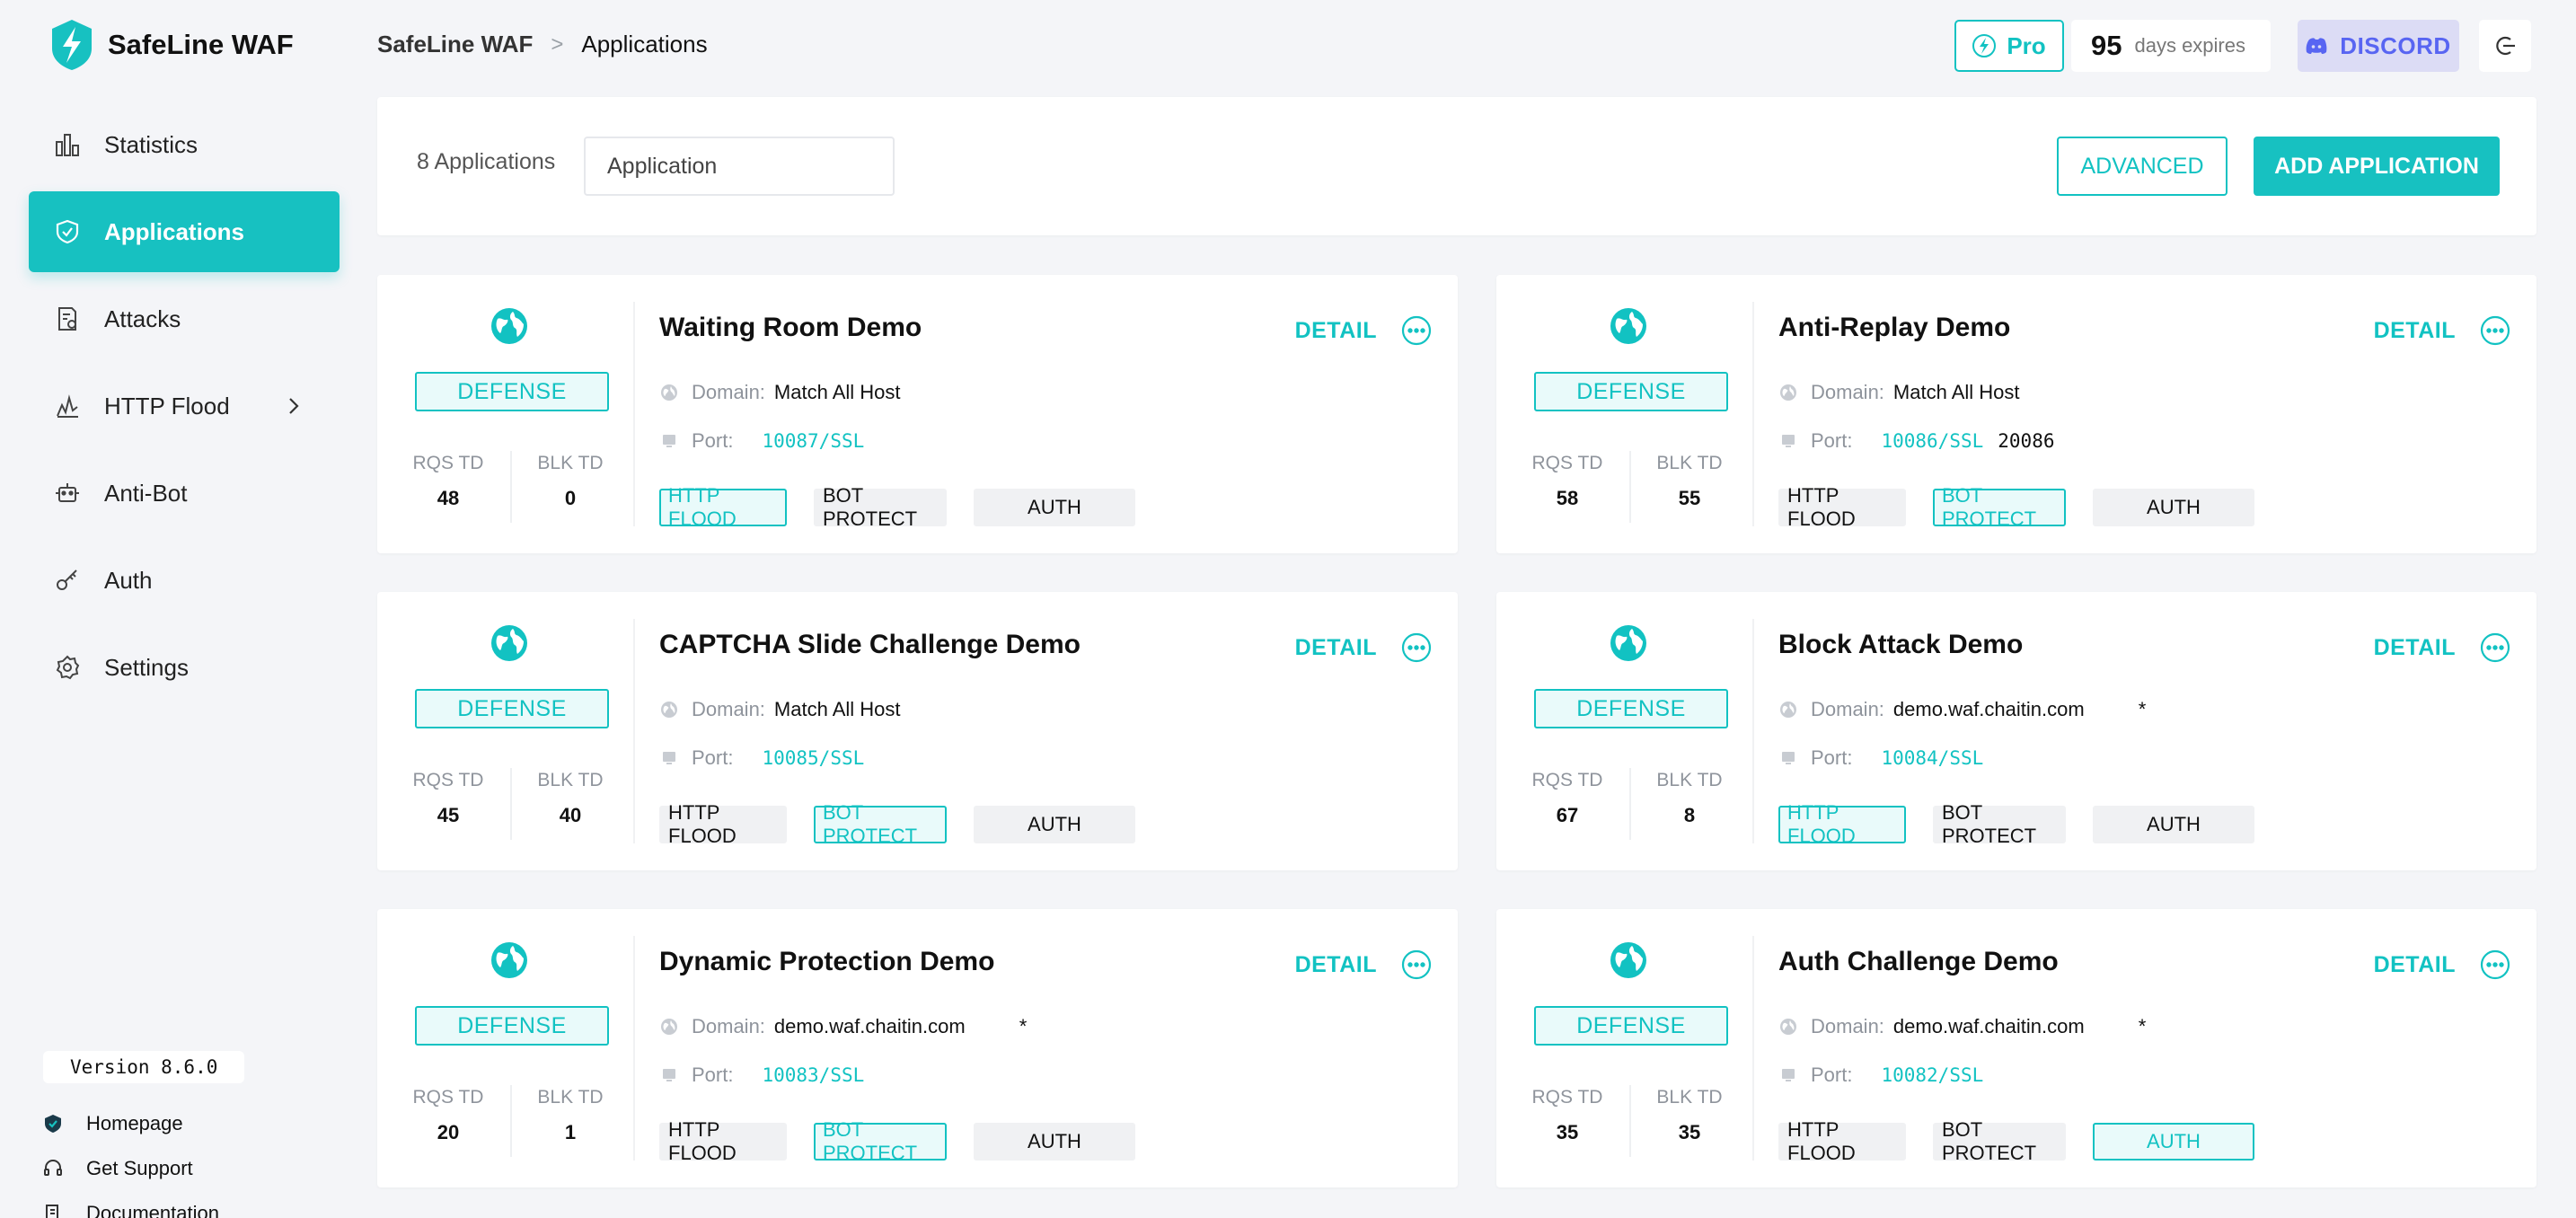  What do you see at coordinates (1918, 961) in the screenshot?
I see `application-name: Auth Challenge Demo` at bounding box center [1918, 961].